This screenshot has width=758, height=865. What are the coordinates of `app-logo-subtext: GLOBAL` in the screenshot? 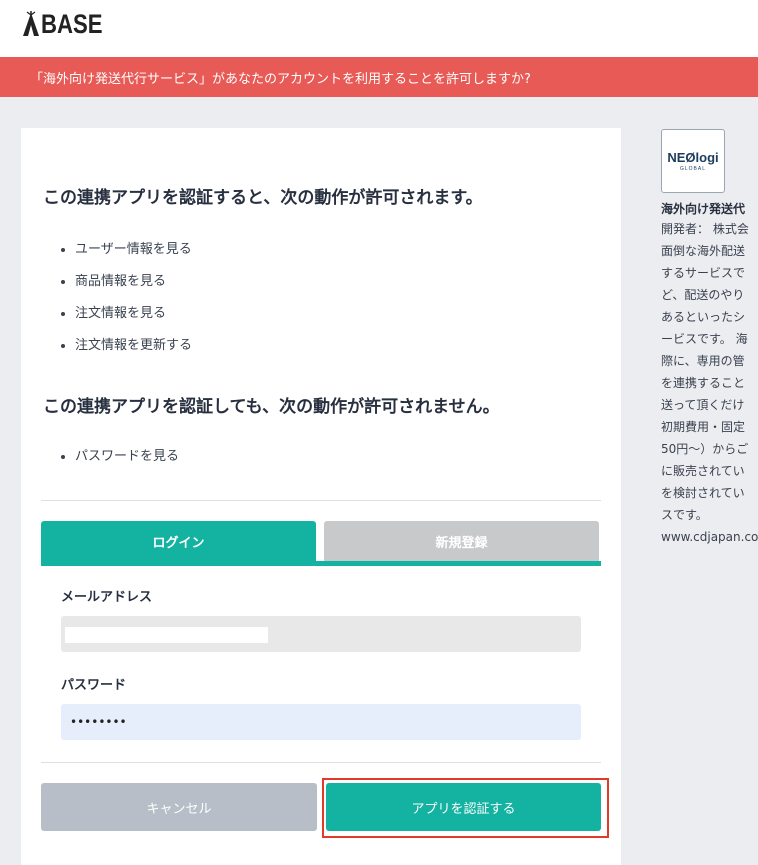 It's located at (692, 169).